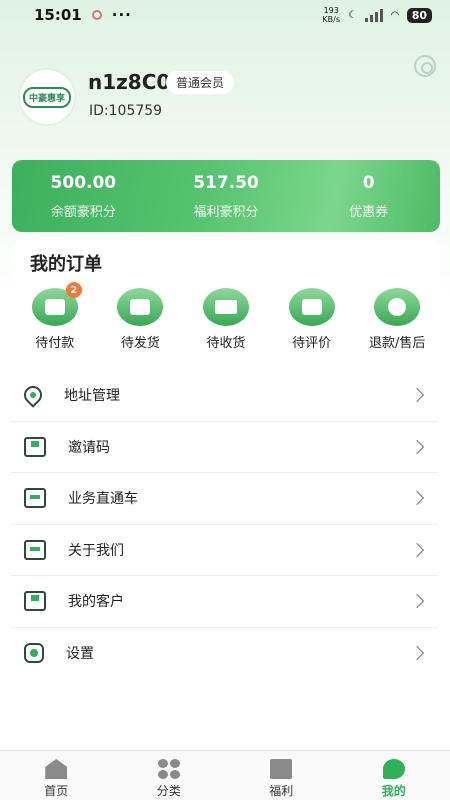 The image size is (450, 800). I want to click on username: n1z8C0, so click(129, 82).